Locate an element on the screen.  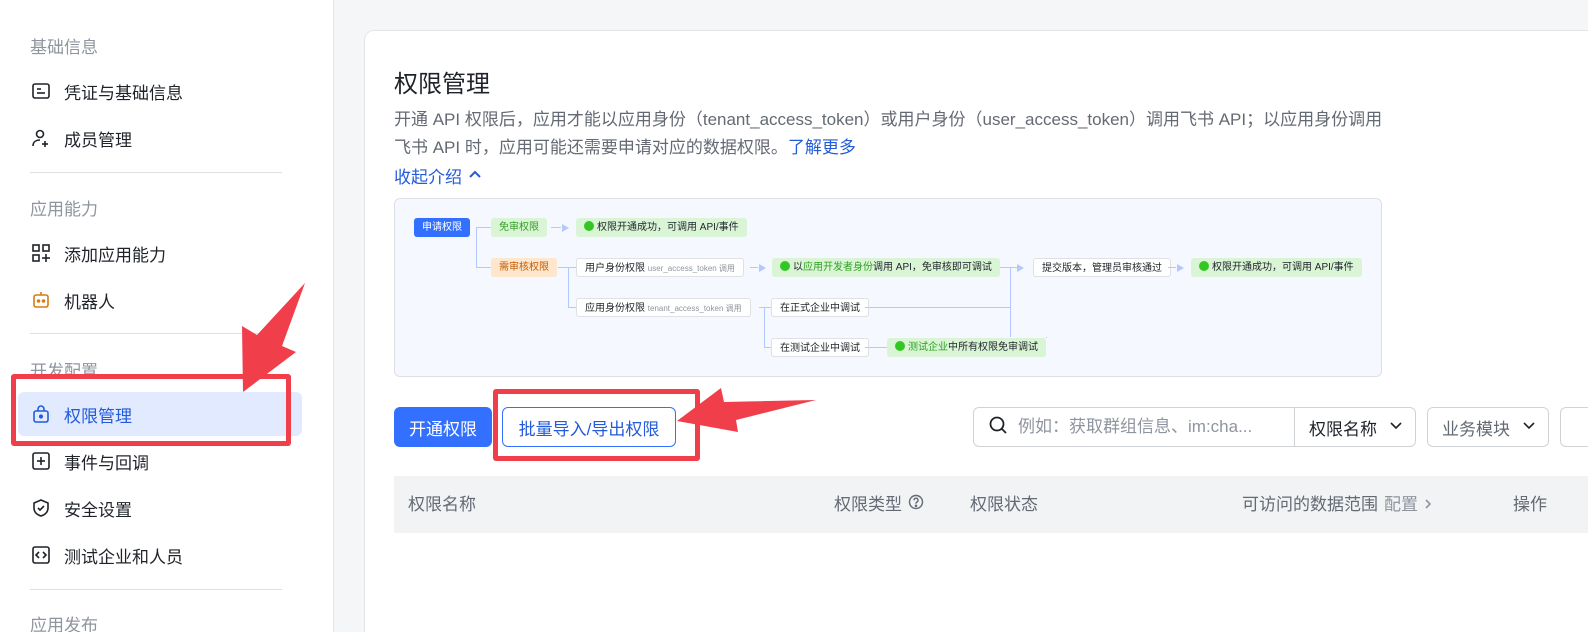
sidebar-item-label: 测试企业和人员 is located at coordinates (123, 557).